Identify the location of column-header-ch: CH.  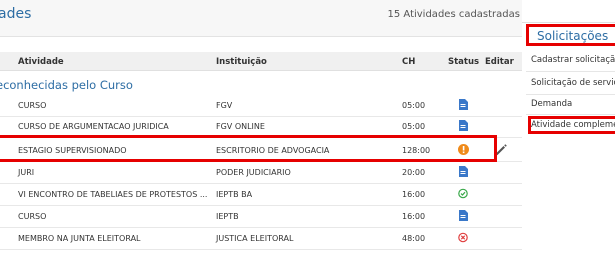
(408, 62).